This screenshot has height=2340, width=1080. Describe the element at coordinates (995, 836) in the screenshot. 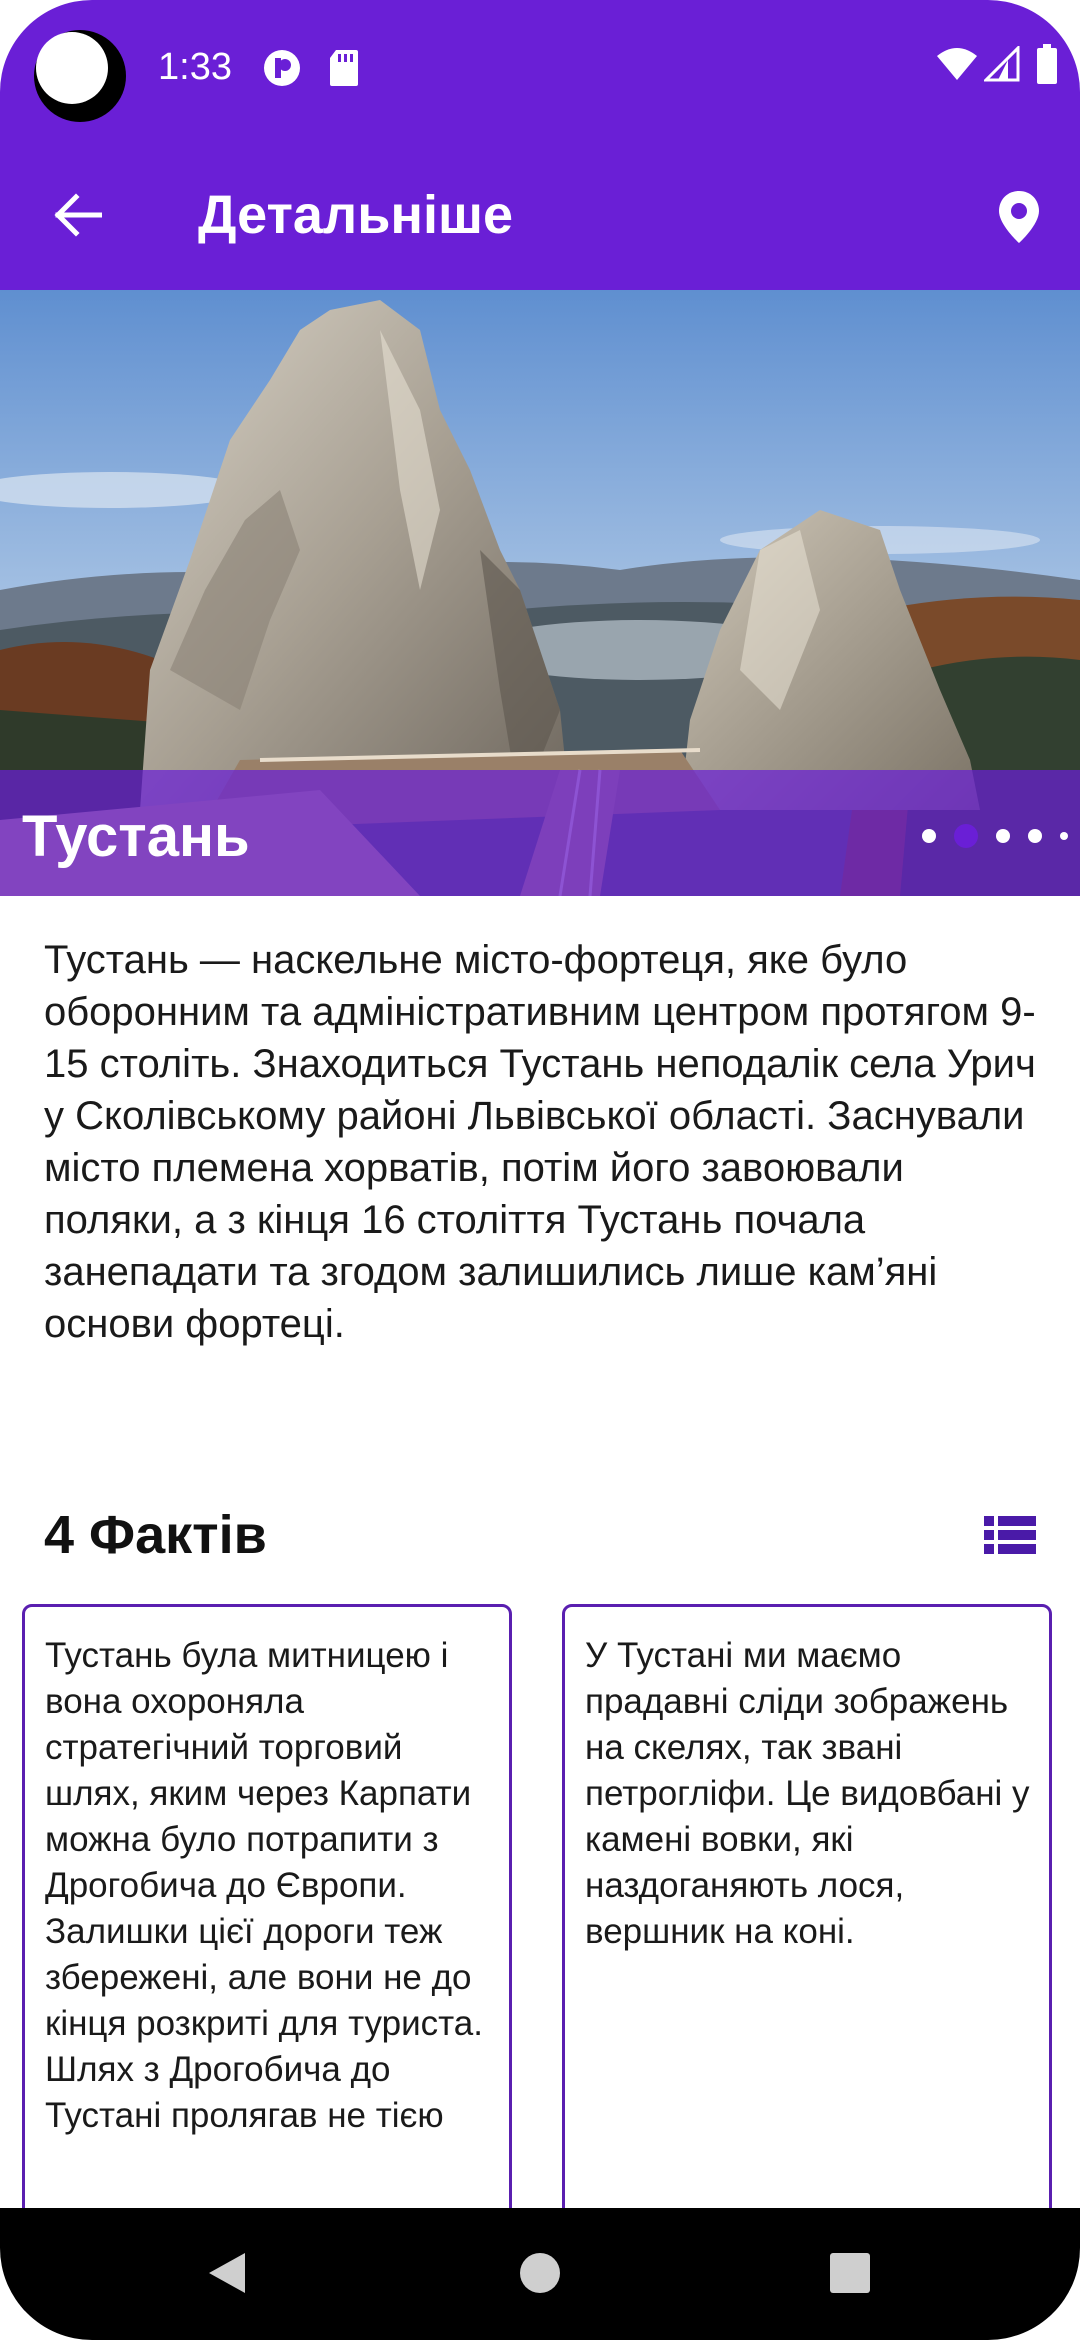

I see `carousel-indicator` at that location.